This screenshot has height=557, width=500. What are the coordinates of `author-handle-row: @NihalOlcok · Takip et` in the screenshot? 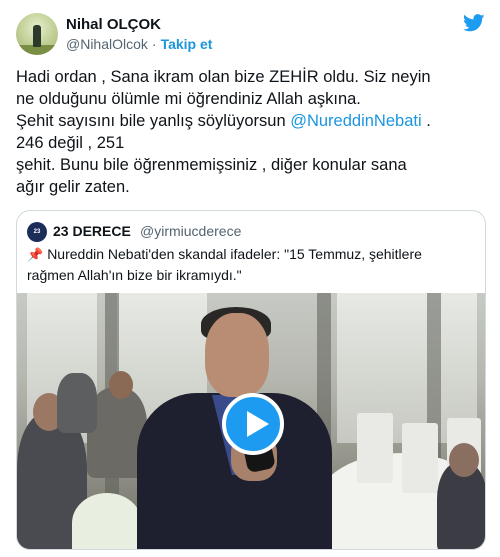 It's located at (139, 44).